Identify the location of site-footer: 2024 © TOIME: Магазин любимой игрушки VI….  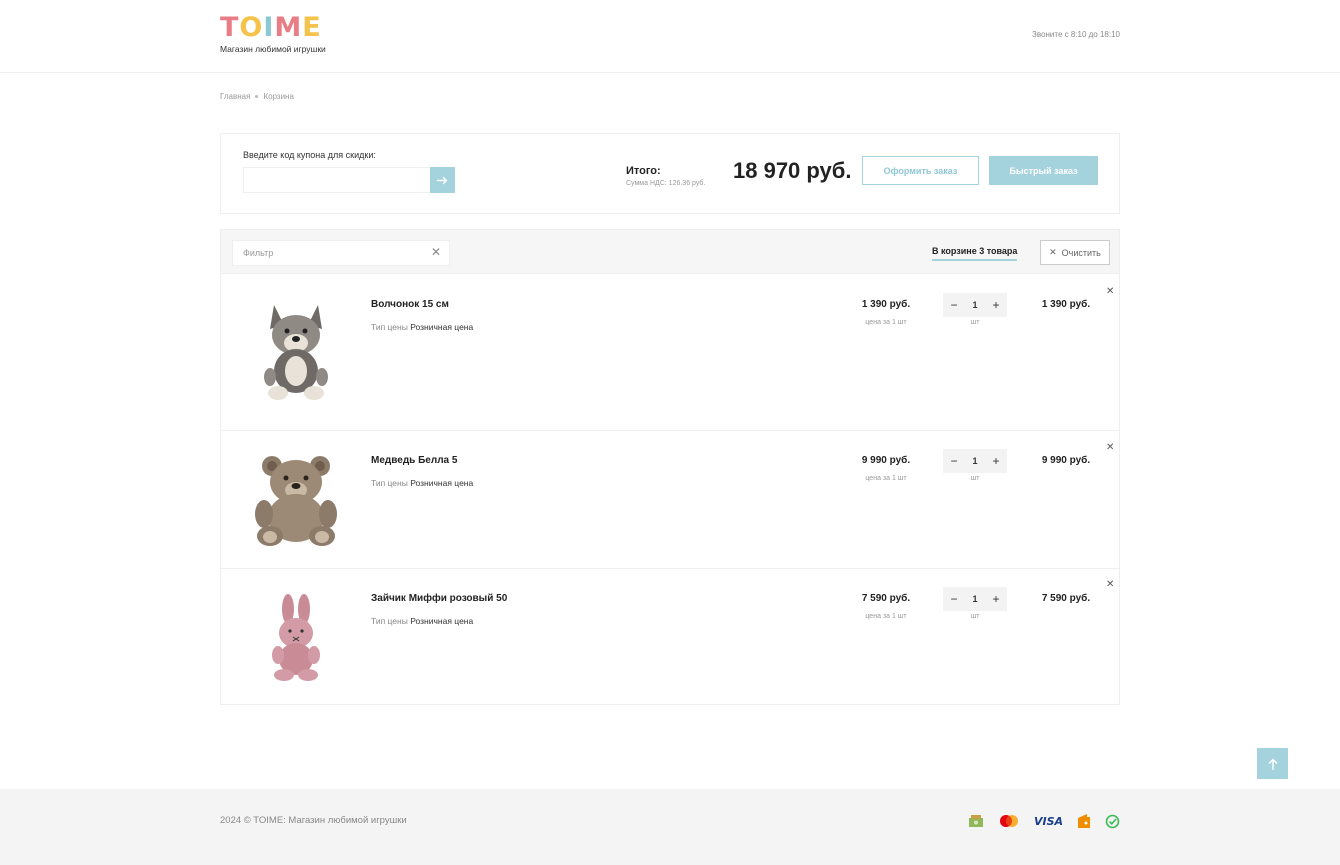
(670, 827).